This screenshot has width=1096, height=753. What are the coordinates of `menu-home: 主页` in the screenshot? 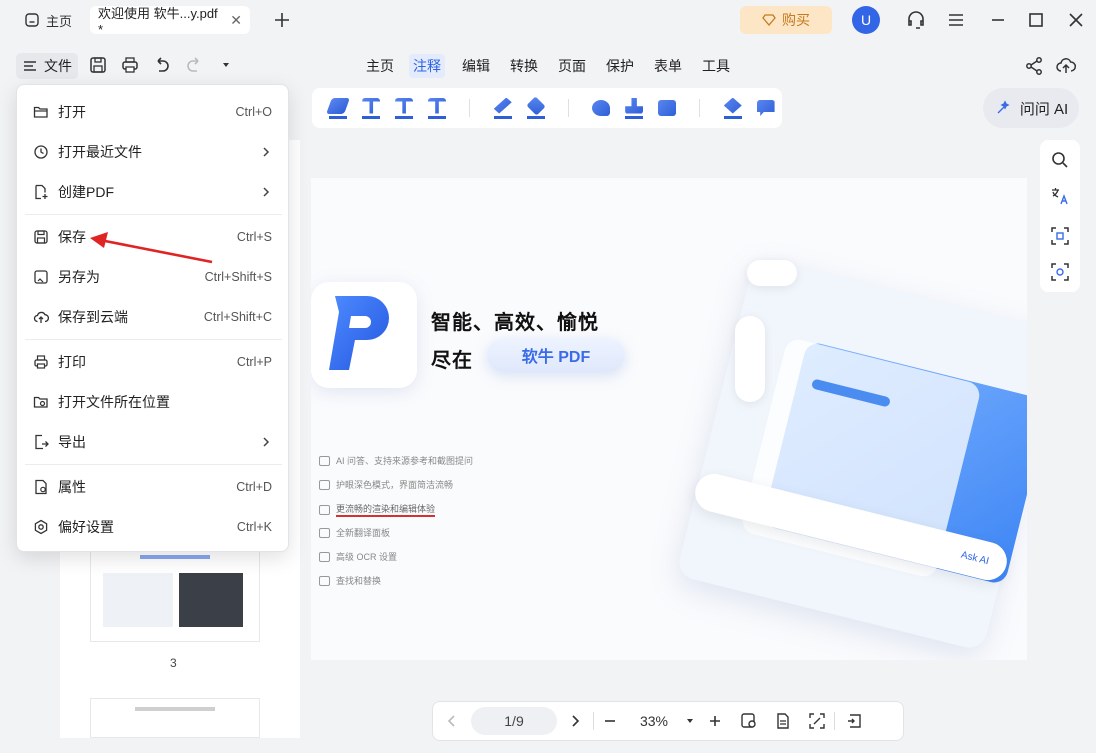 It's located at (380, 66).